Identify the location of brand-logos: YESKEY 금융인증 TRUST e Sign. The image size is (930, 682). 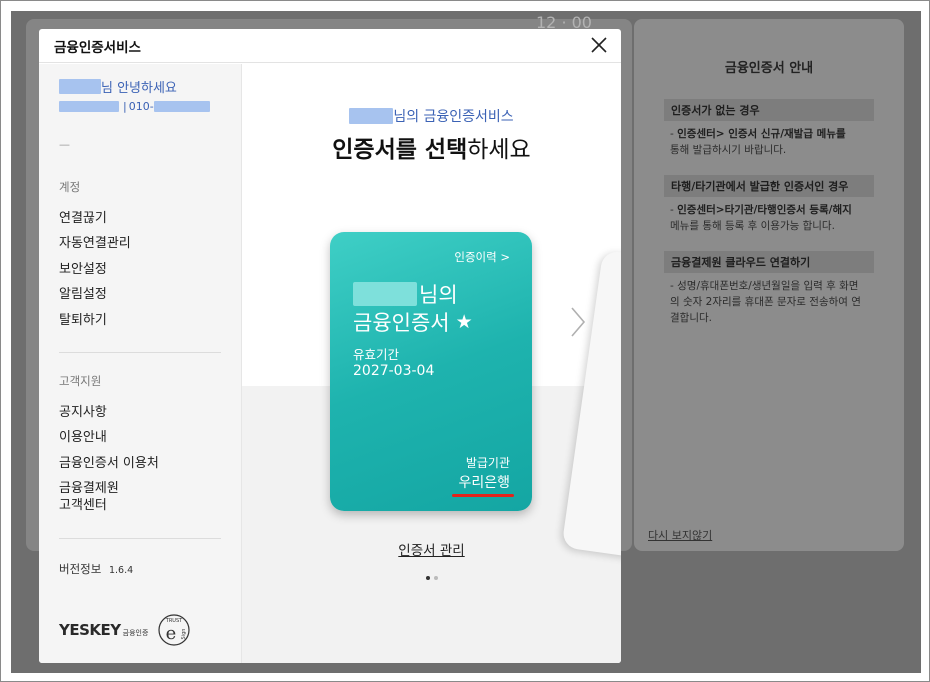
(125, 630).